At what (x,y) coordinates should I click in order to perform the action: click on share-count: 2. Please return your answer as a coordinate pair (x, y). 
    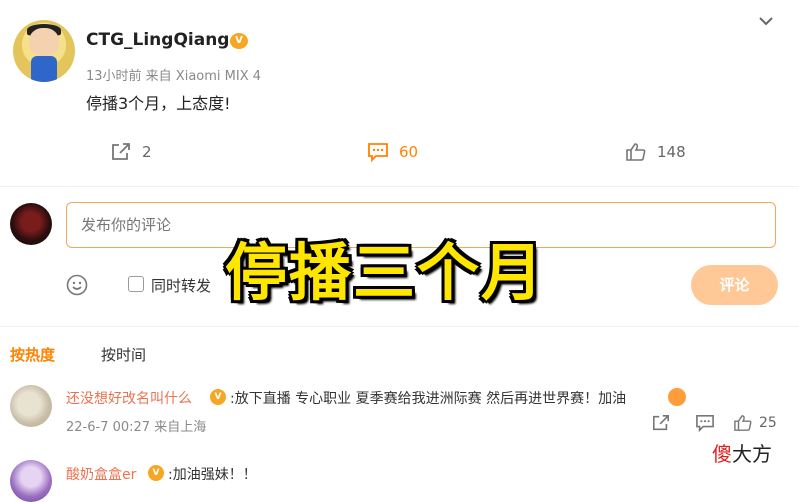
    Looking at the image, I should click on (147, 152).